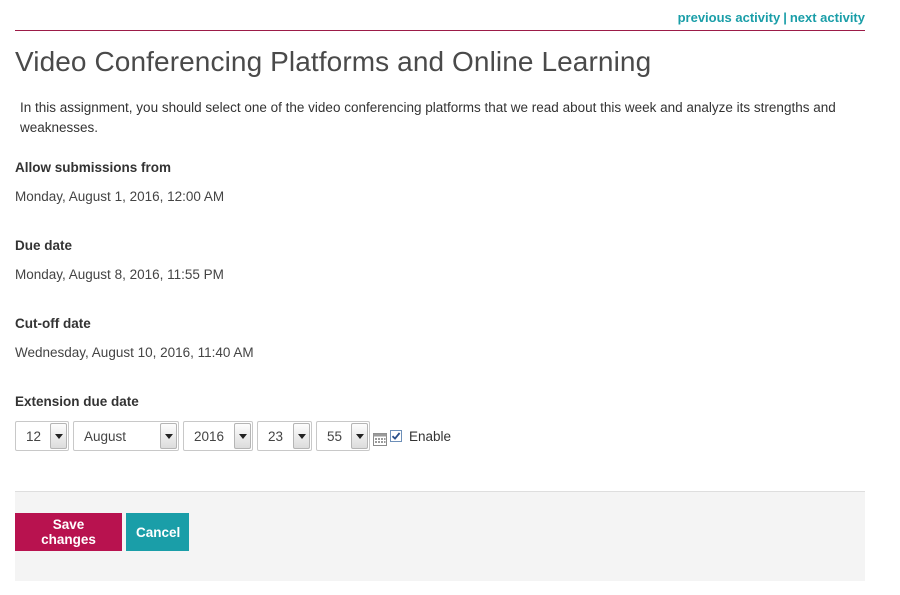 The image size is (900, 595). What do you see at coordinates (209, 436) in the screenshot?
I see `year-select-value: 2016` at bounding box center [209, 436].